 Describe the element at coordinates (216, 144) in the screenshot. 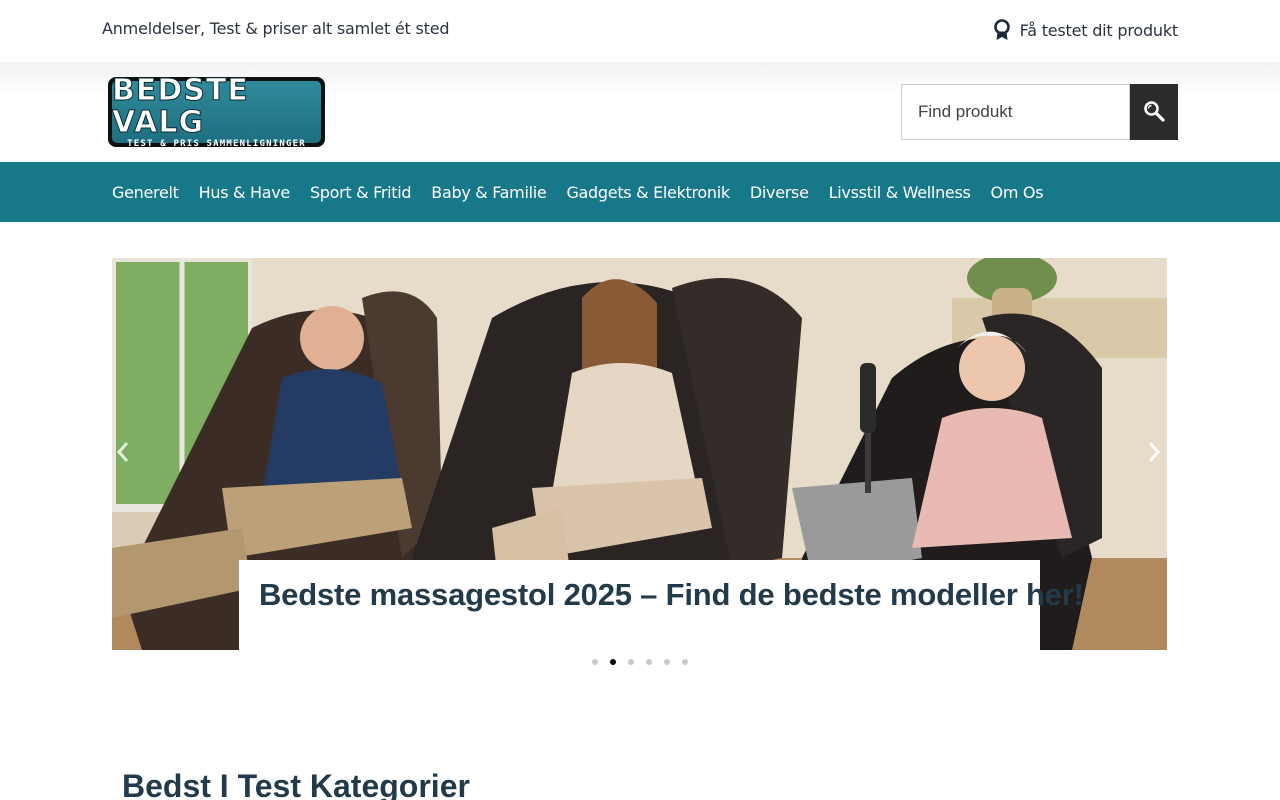

I see `logo-subtitle: TEST & PRIS SAMMENLIGNINGER` at that location.